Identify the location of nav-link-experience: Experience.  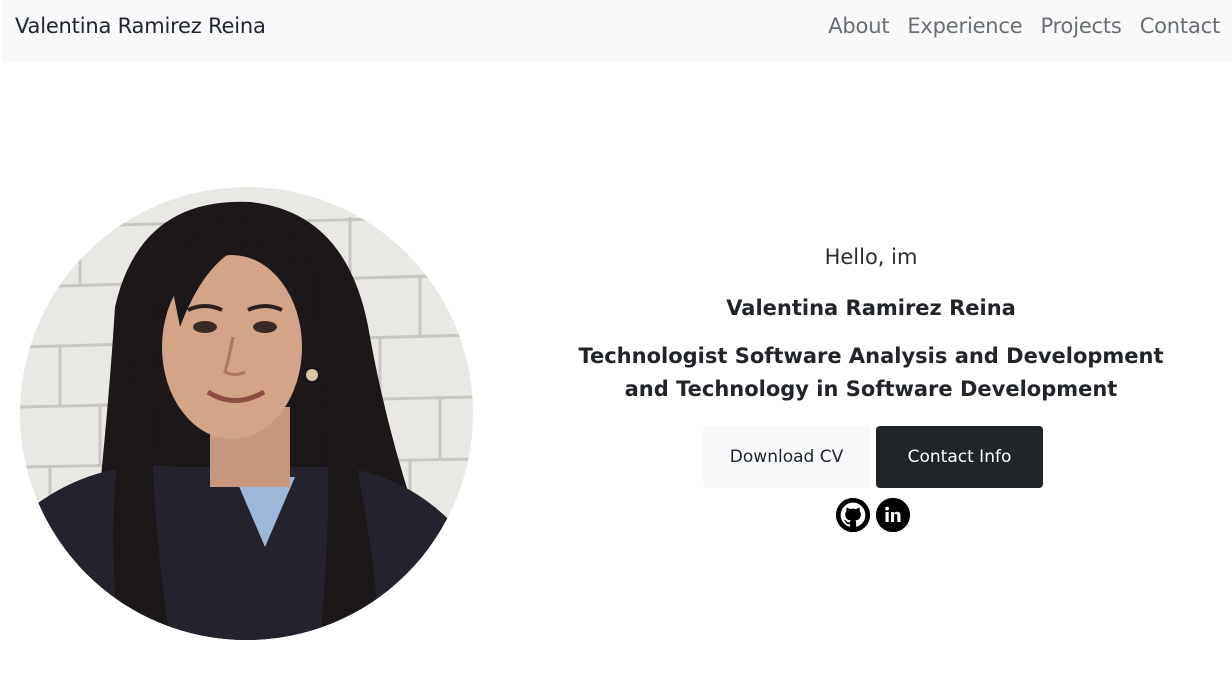
(964, 26).